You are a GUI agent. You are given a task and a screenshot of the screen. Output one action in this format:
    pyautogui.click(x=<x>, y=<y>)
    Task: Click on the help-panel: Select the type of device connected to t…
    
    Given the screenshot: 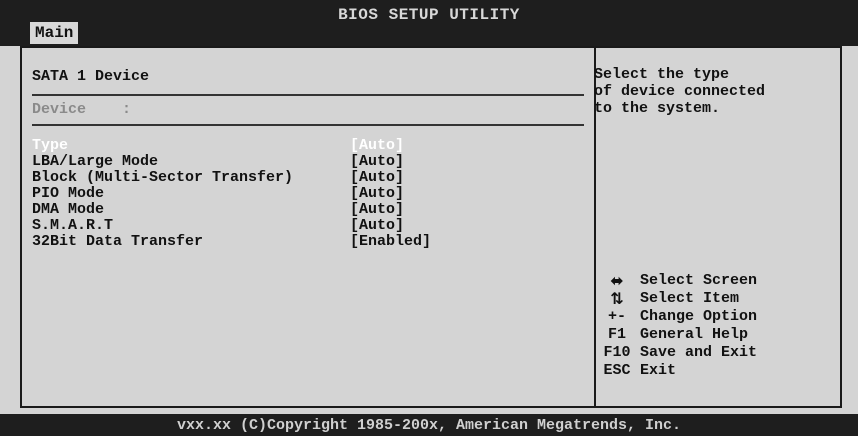 What is the action you would take?
    pyautogui.click(x=704, y=91)
    